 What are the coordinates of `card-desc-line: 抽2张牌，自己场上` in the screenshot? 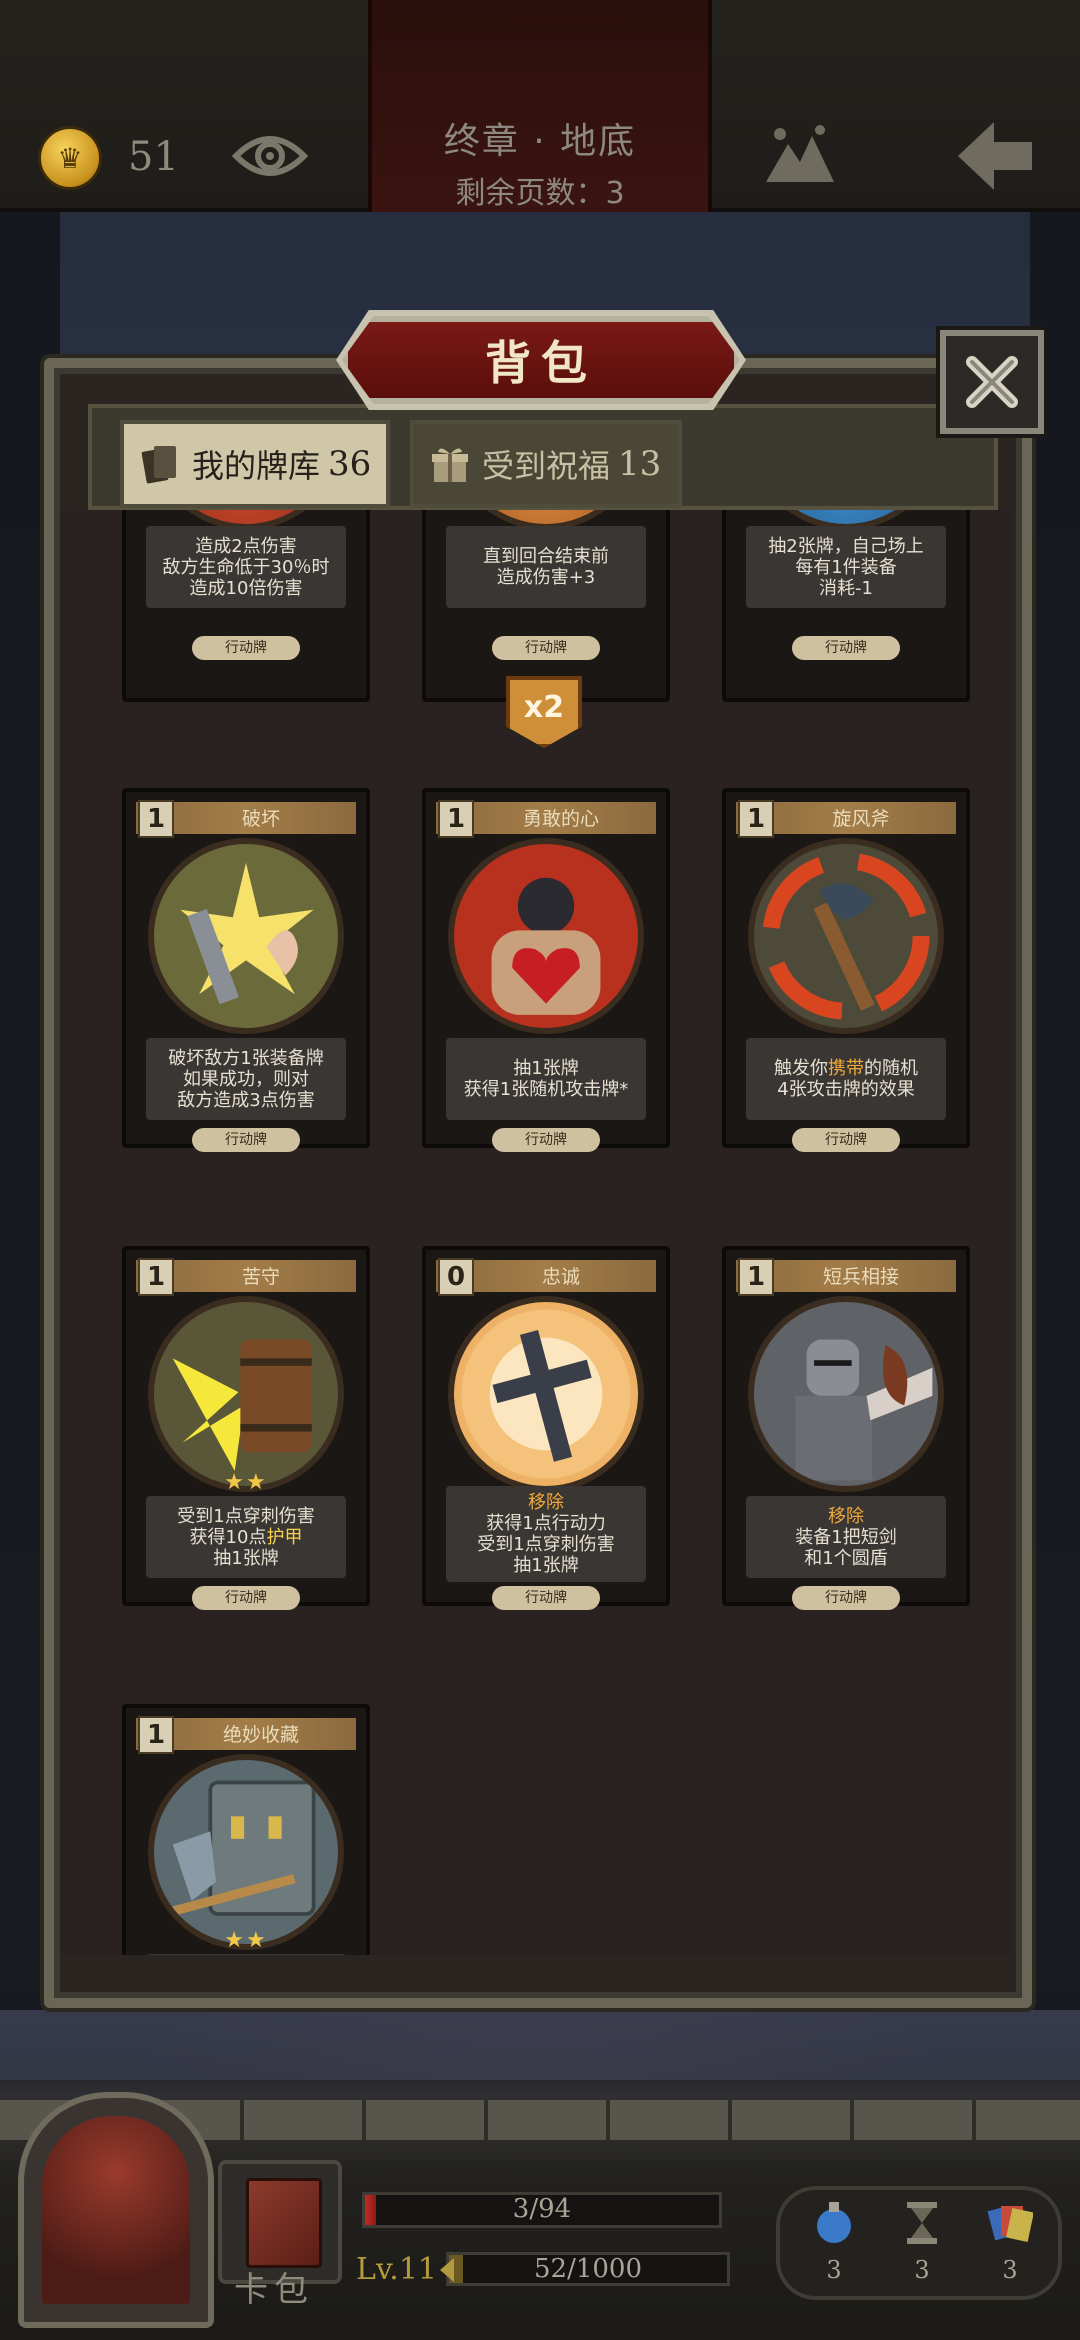 It's located at (846, 546).